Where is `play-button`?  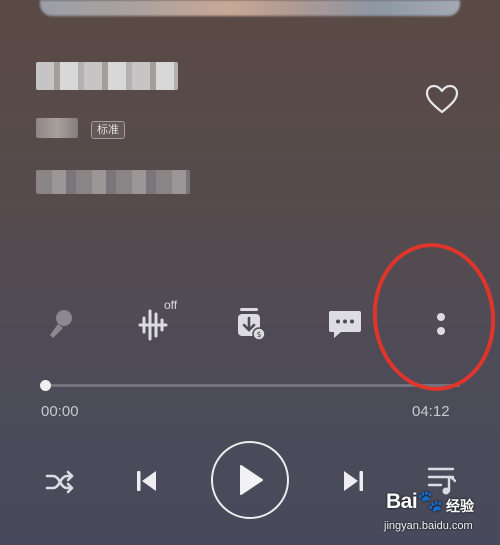 play-button is located at coordinates (250, 480).